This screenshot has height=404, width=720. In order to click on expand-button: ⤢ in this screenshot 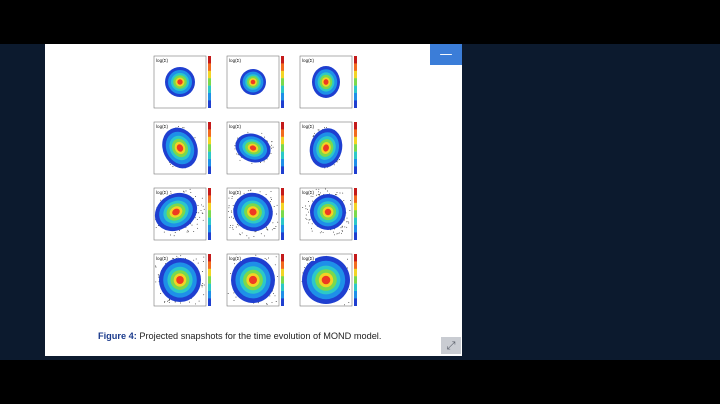, I will do `click(451, 345)`.